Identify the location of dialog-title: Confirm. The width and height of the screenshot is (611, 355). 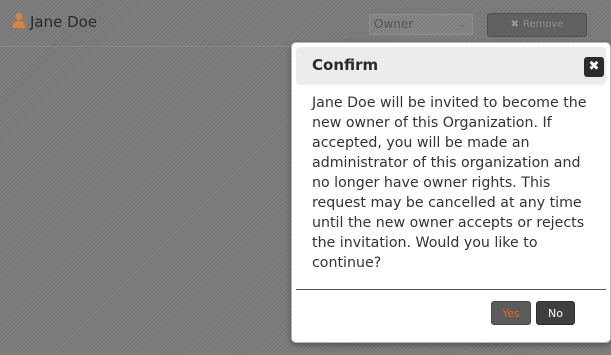
(345, 65).